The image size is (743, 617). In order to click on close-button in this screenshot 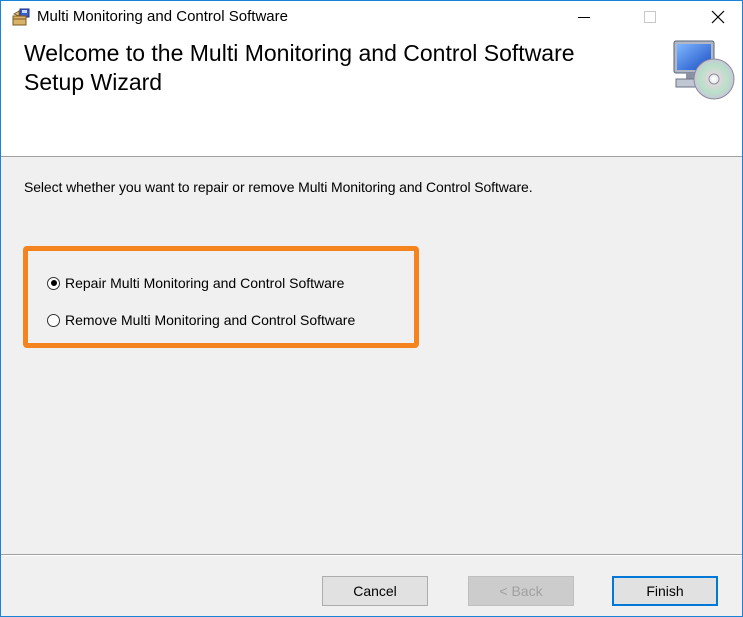, I will do `click(718, 16)`.